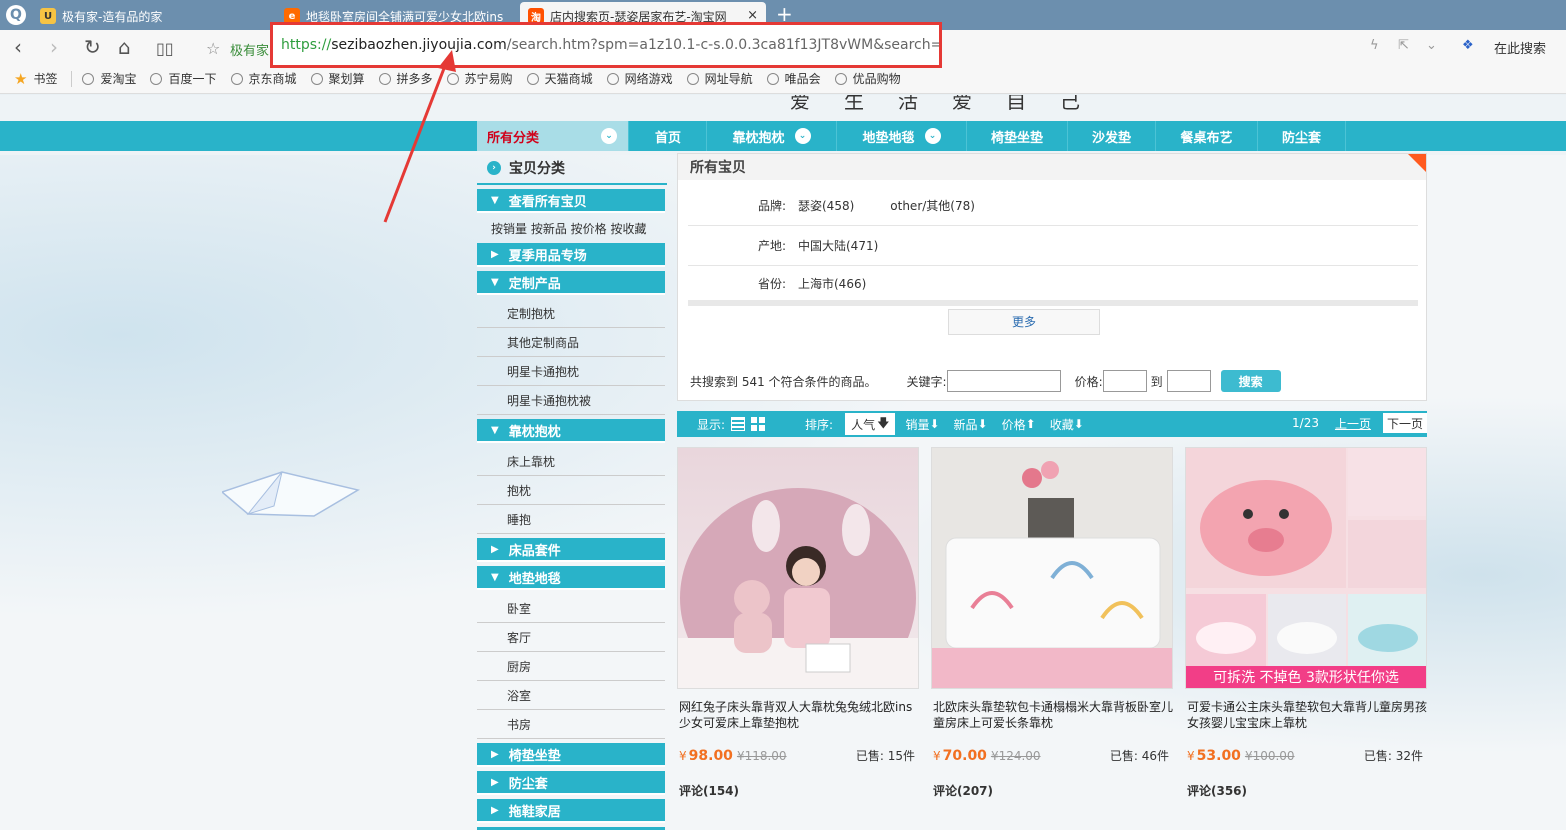 This screenshot has height=830, width=1566. What do you see at coordinates (1088, 381) in the screenshot?
I see `price-label: 价格:` at bounding box center [1088, 381].